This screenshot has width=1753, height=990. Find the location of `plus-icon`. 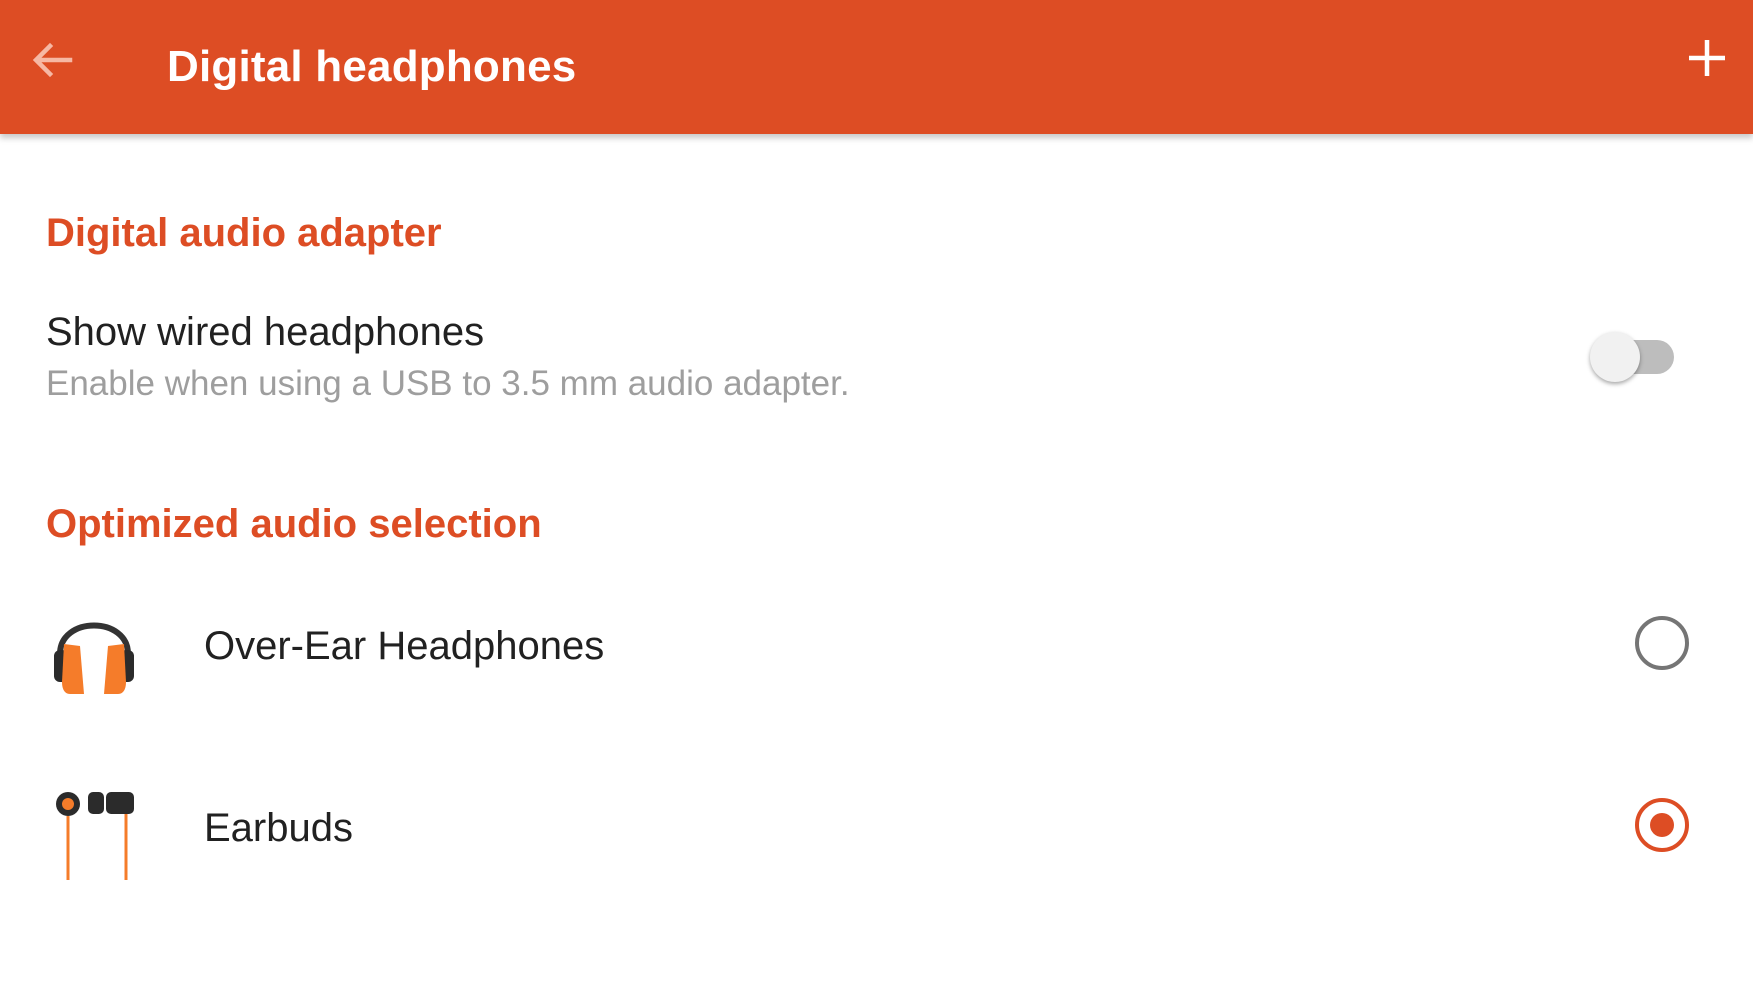

plus-icon is located at coordinates (1707, 58).